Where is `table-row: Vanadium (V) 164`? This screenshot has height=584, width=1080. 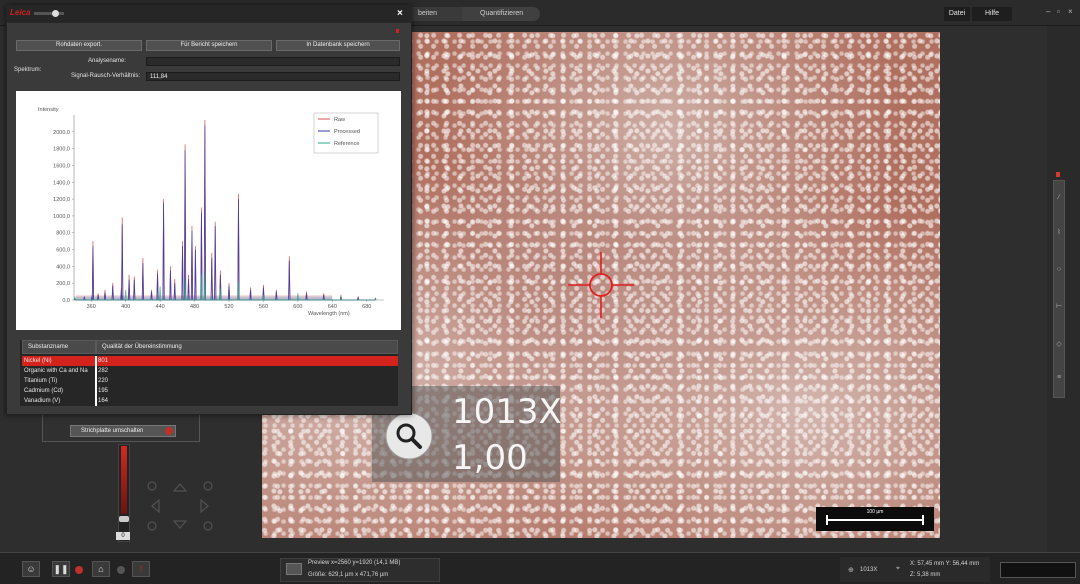 table-row: Vanadium (V) 164 is located at coordinates (210, 401).